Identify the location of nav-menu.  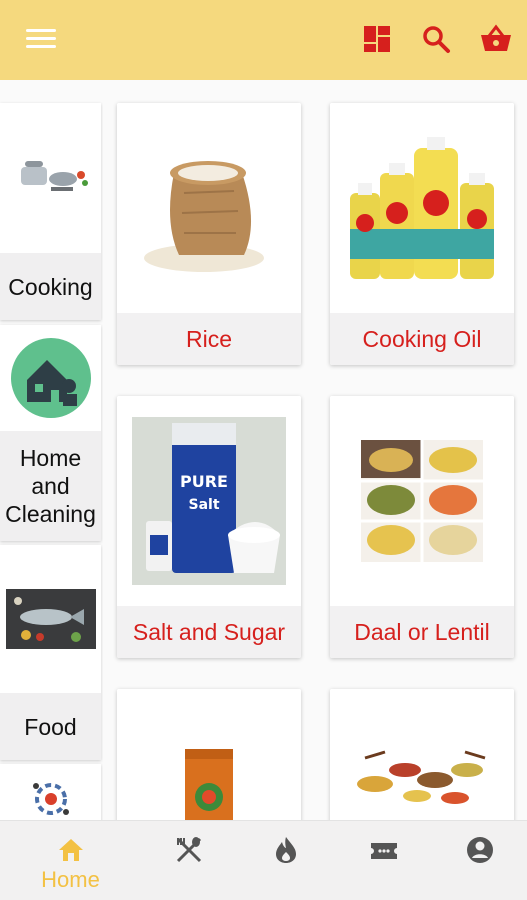
(188, 860).